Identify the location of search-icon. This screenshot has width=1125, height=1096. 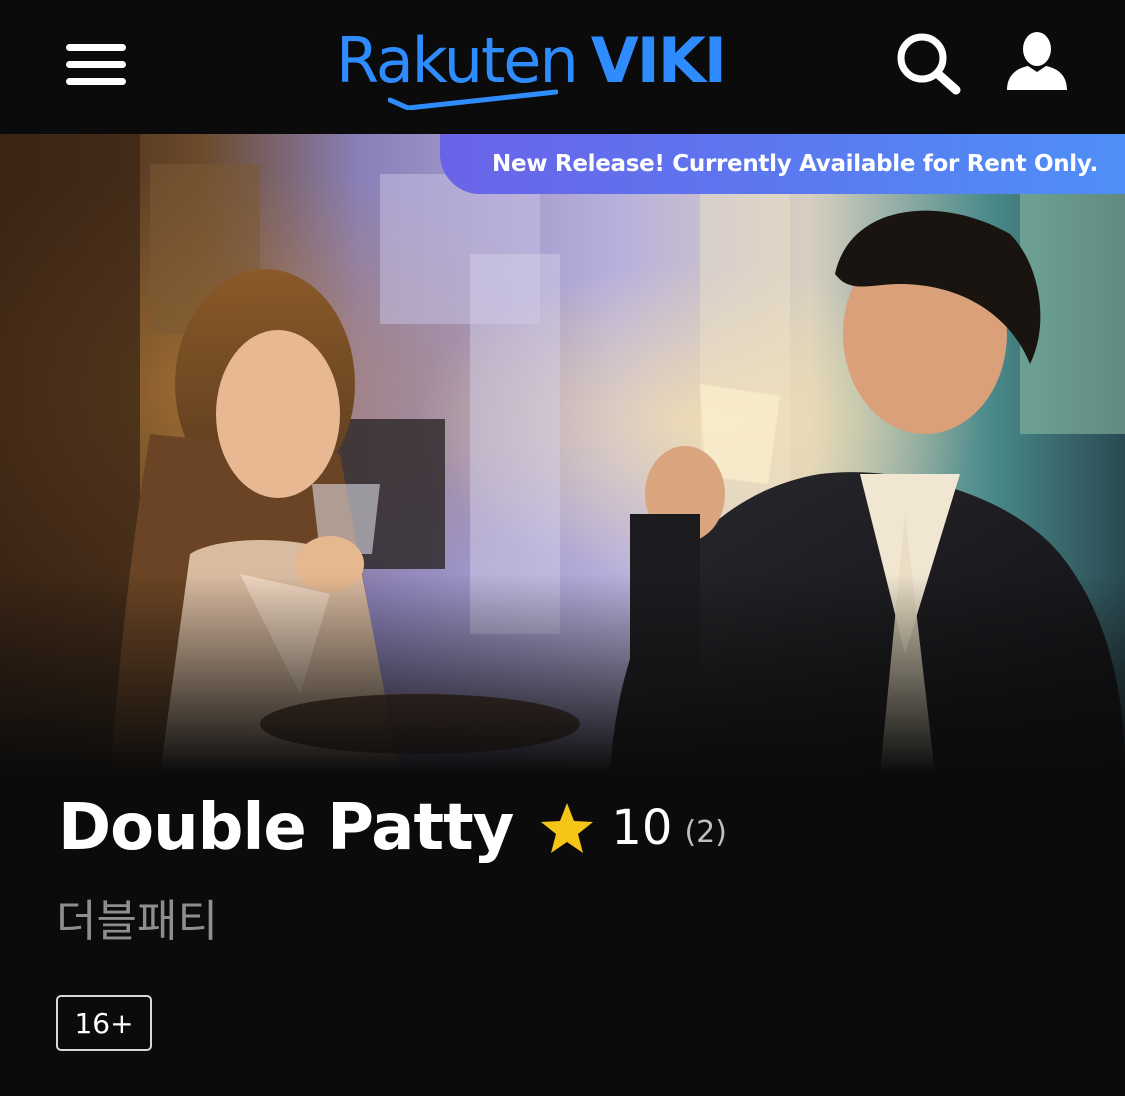
(929, 63).